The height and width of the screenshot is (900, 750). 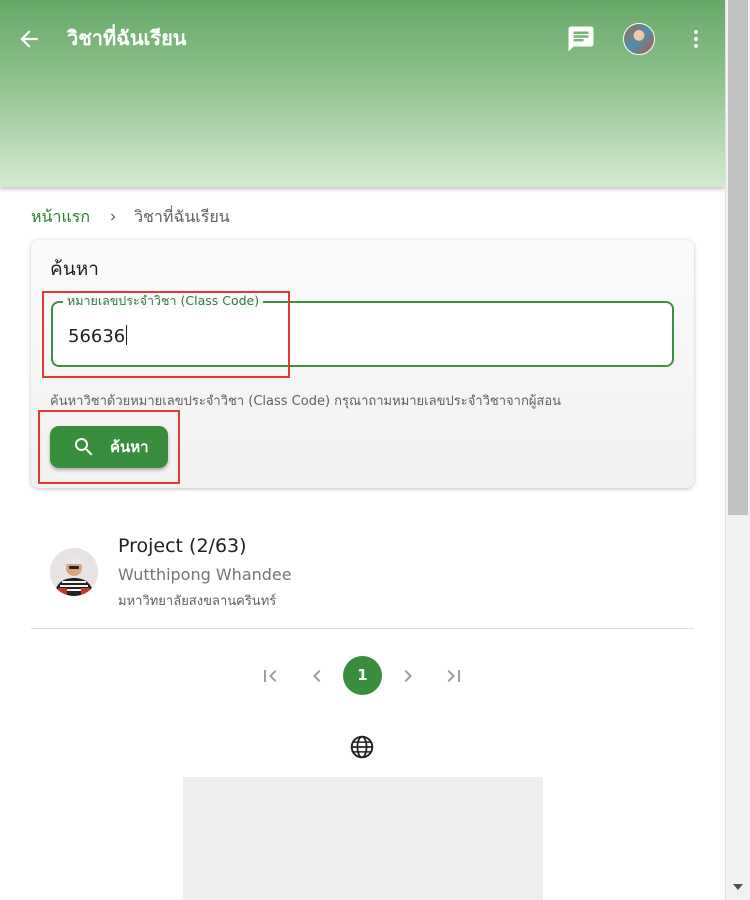 What do you see at coordinates (362, 330) in the screenshot?
I see `class-code-field: หมายเลขประจำวิชา (Class Code) 56636` at bounding box center [362, 330].